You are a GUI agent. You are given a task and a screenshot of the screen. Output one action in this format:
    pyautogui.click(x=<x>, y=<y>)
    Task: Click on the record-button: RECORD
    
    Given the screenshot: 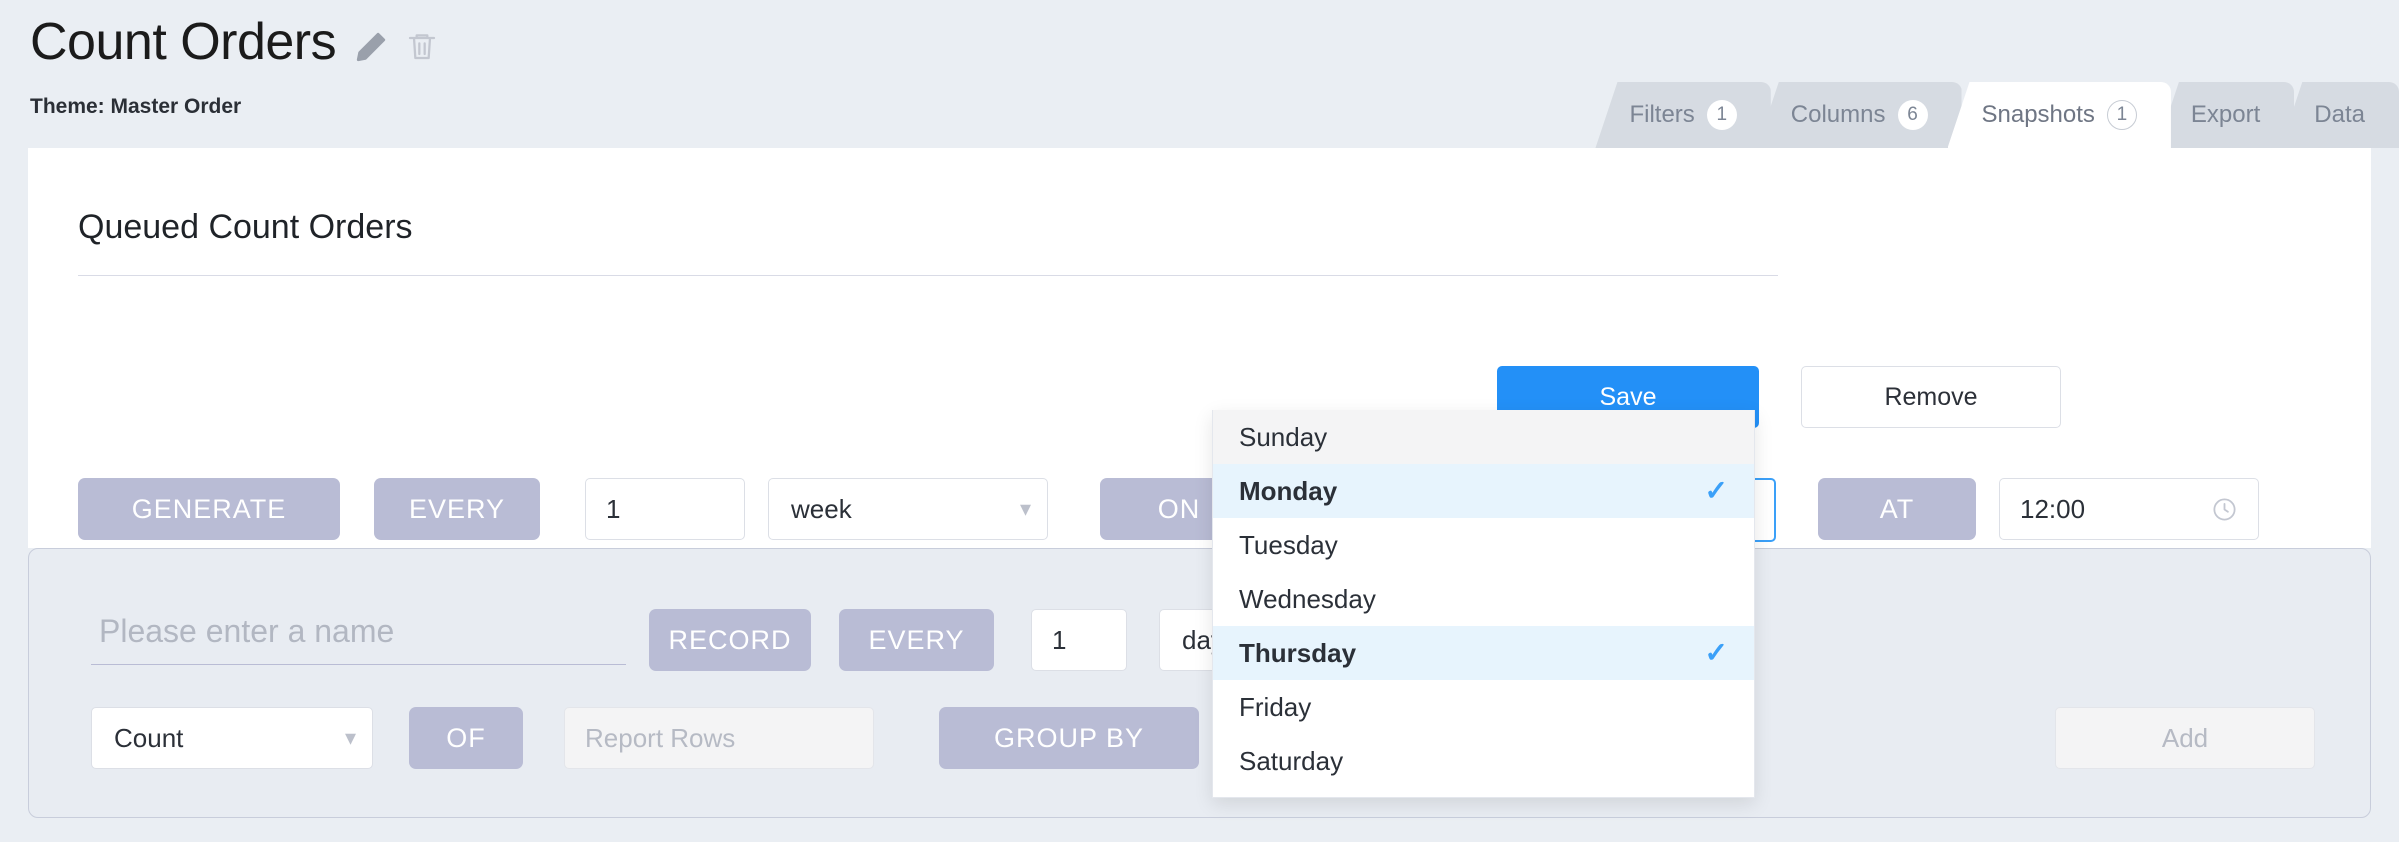 What is the action you would take?
    pyautogui.click(x=730, y=640)
    